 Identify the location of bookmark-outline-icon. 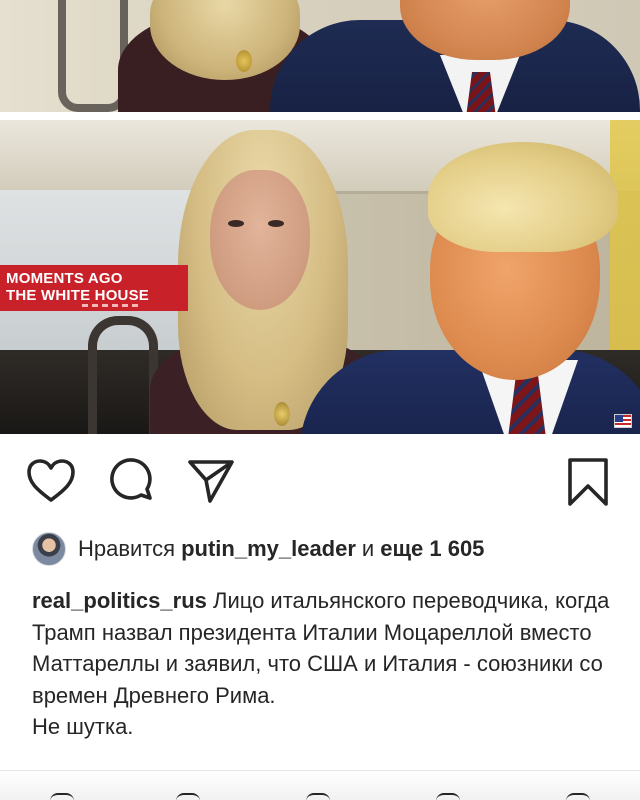
(588, 482).